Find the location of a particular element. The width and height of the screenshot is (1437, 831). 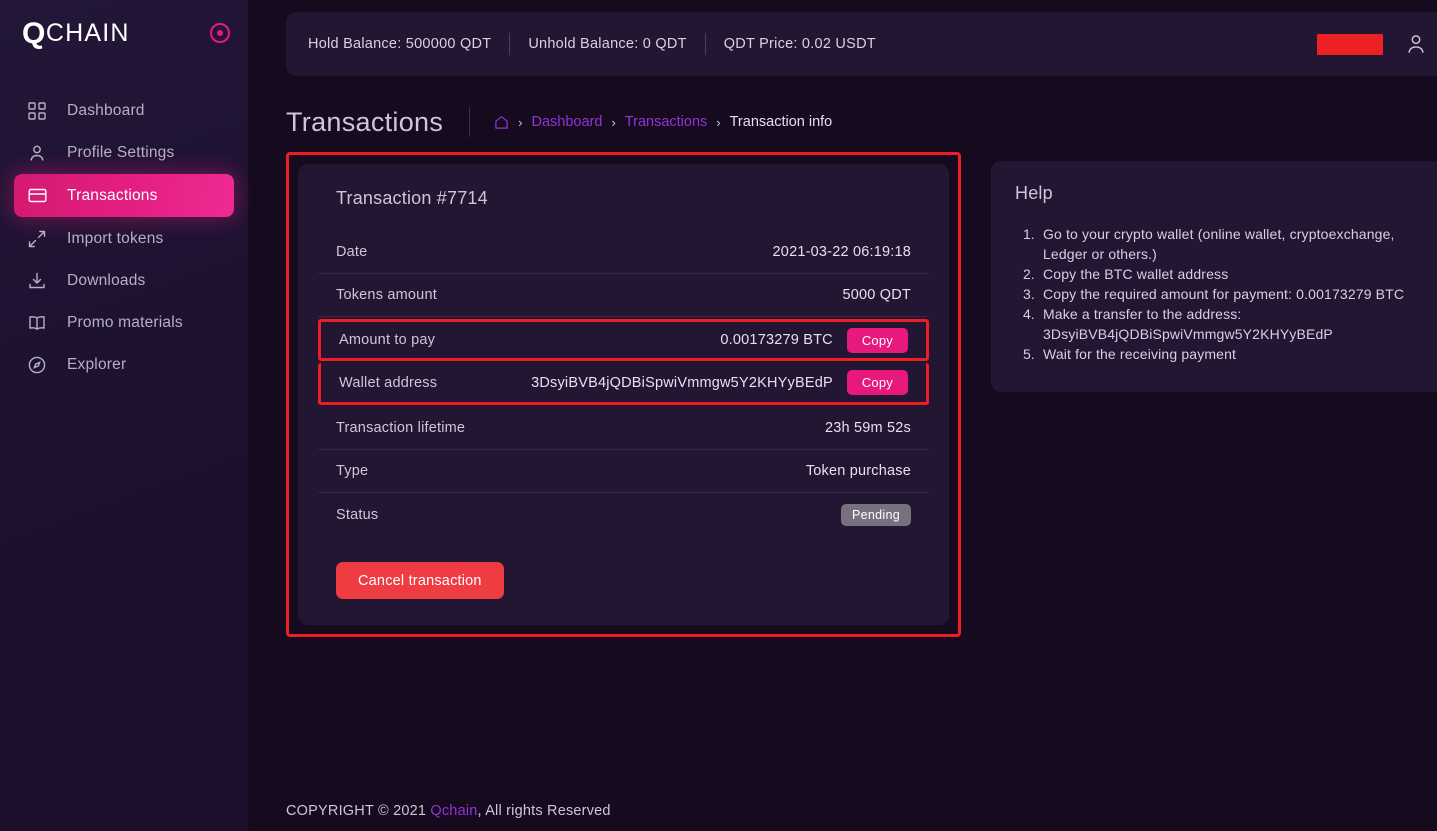

table-row: Transaction lifetime 23h 59m 52s is located at coordinates (623, 428).